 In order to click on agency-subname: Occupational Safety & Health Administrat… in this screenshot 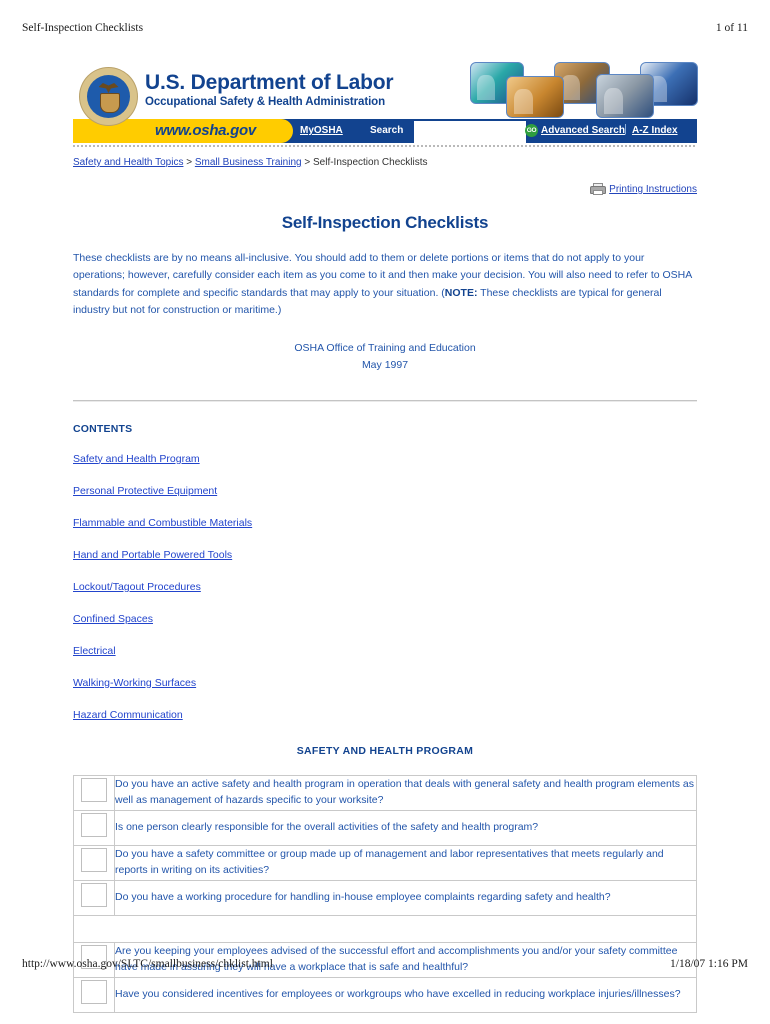, I will do `click(265, 102)`.